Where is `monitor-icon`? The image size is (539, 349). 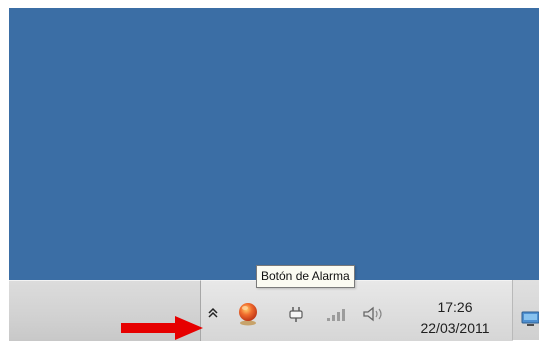 monitor-icon is located at coordinates (530, 319).